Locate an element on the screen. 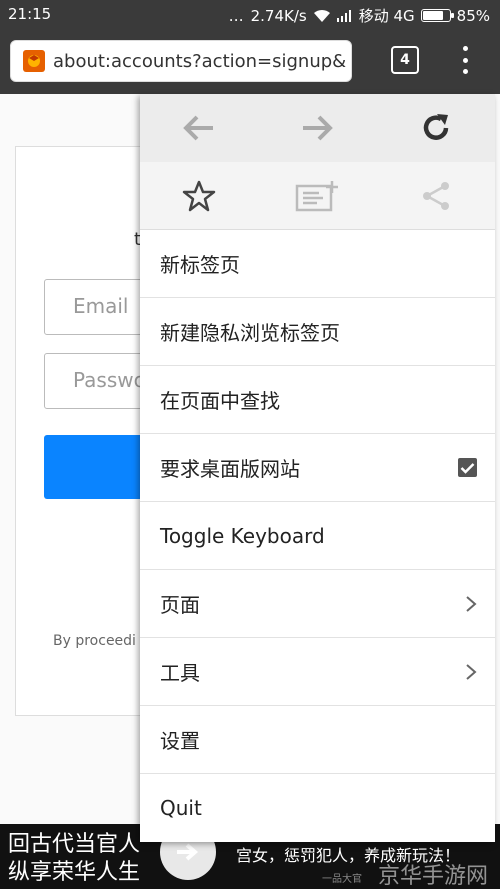  back-arrow-icon is located at coordinates (198, 128).